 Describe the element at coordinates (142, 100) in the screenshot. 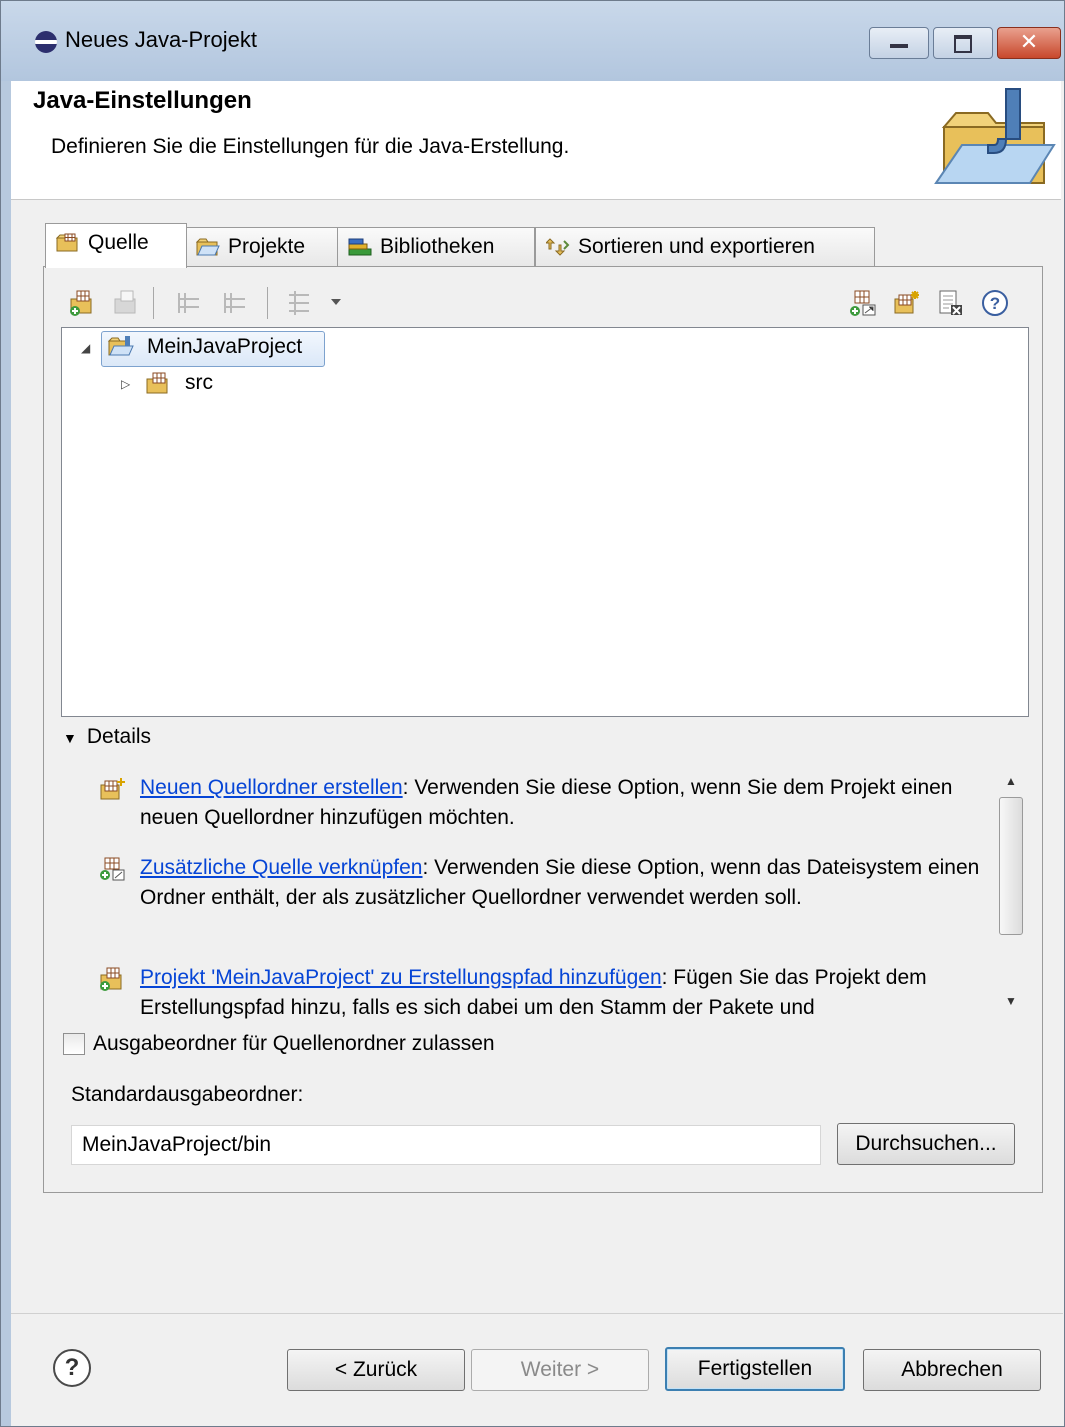

I see `page-title: Java-Einstellungen` at that location.